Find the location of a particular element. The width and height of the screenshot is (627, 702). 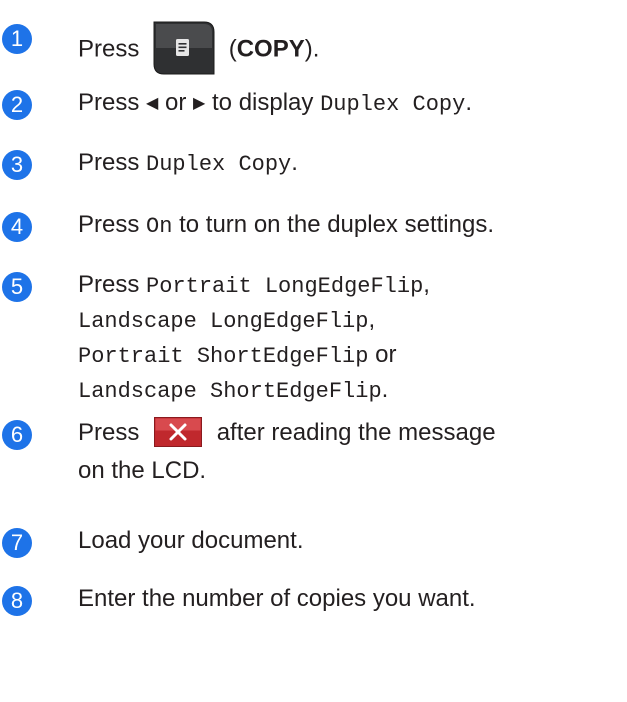

step-7-text: Load your document. is located at coordinates (190, 541).